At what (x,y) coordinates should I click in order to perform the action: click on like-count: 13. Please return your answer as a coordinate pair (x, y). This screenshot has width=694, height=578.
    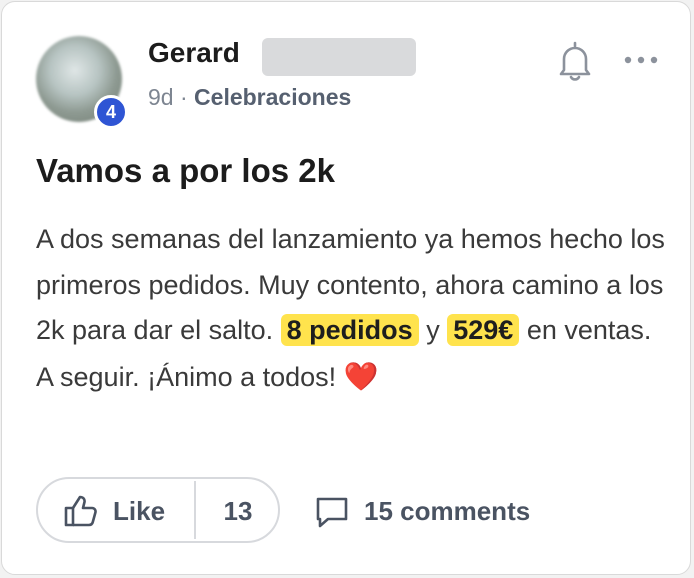
    Looking at the image, I should click on (238, 511).